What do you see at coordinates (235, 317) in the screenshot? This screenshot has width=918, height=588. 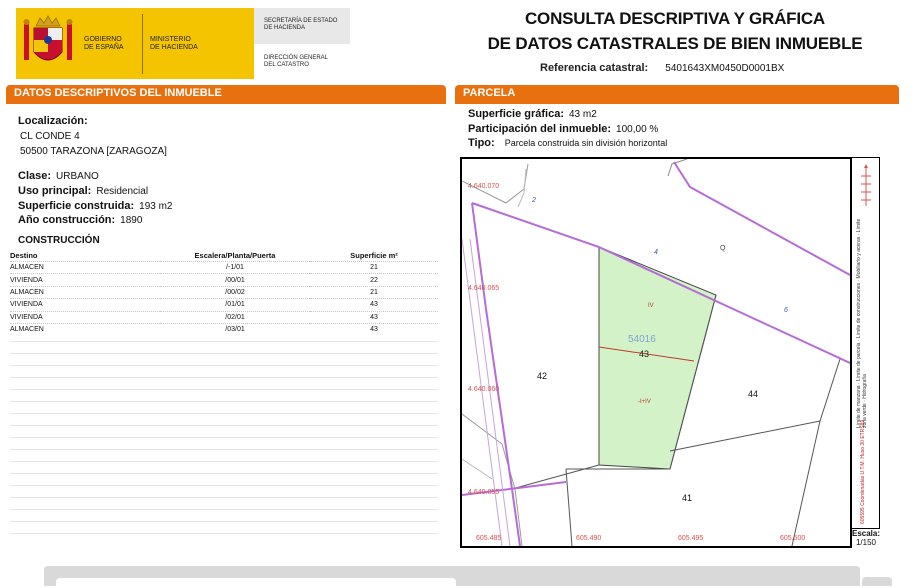 I see `cell-escalera: /02/01` at bounding box center [235, 317].